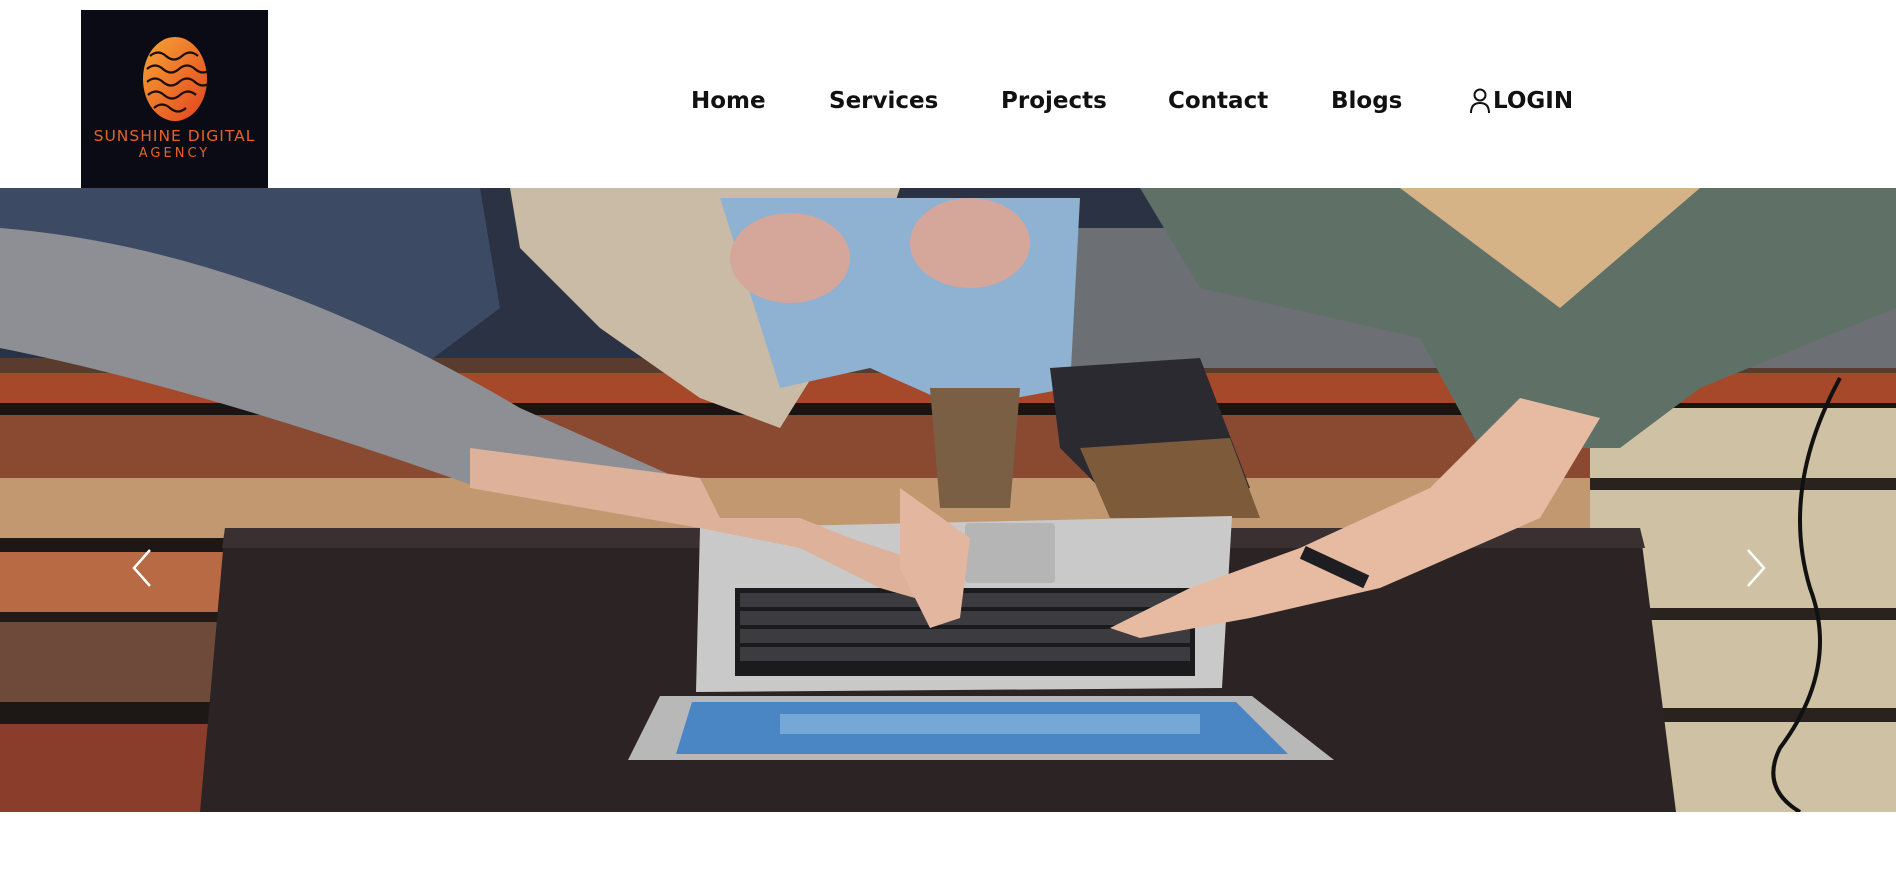 This screenshot has height=878, width=1896. Describe the element at coordinates (174, 136) in the screenshot. I see `brand-name: SUNSHINE DIGITAL` at that location.